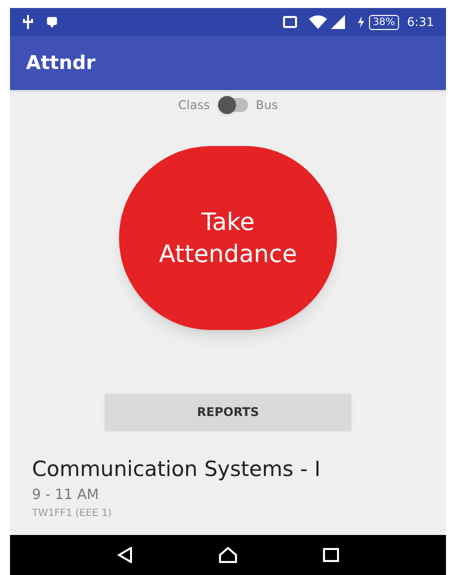 This screenshot has height=575, width=456. Describe the element at coordinates (360, 22) in the screenshot. I see `charging-icon` at that location.